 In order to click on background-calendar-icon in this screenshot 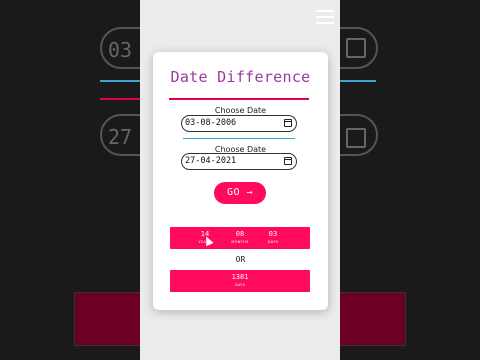, I will do `click(356, 48)`.